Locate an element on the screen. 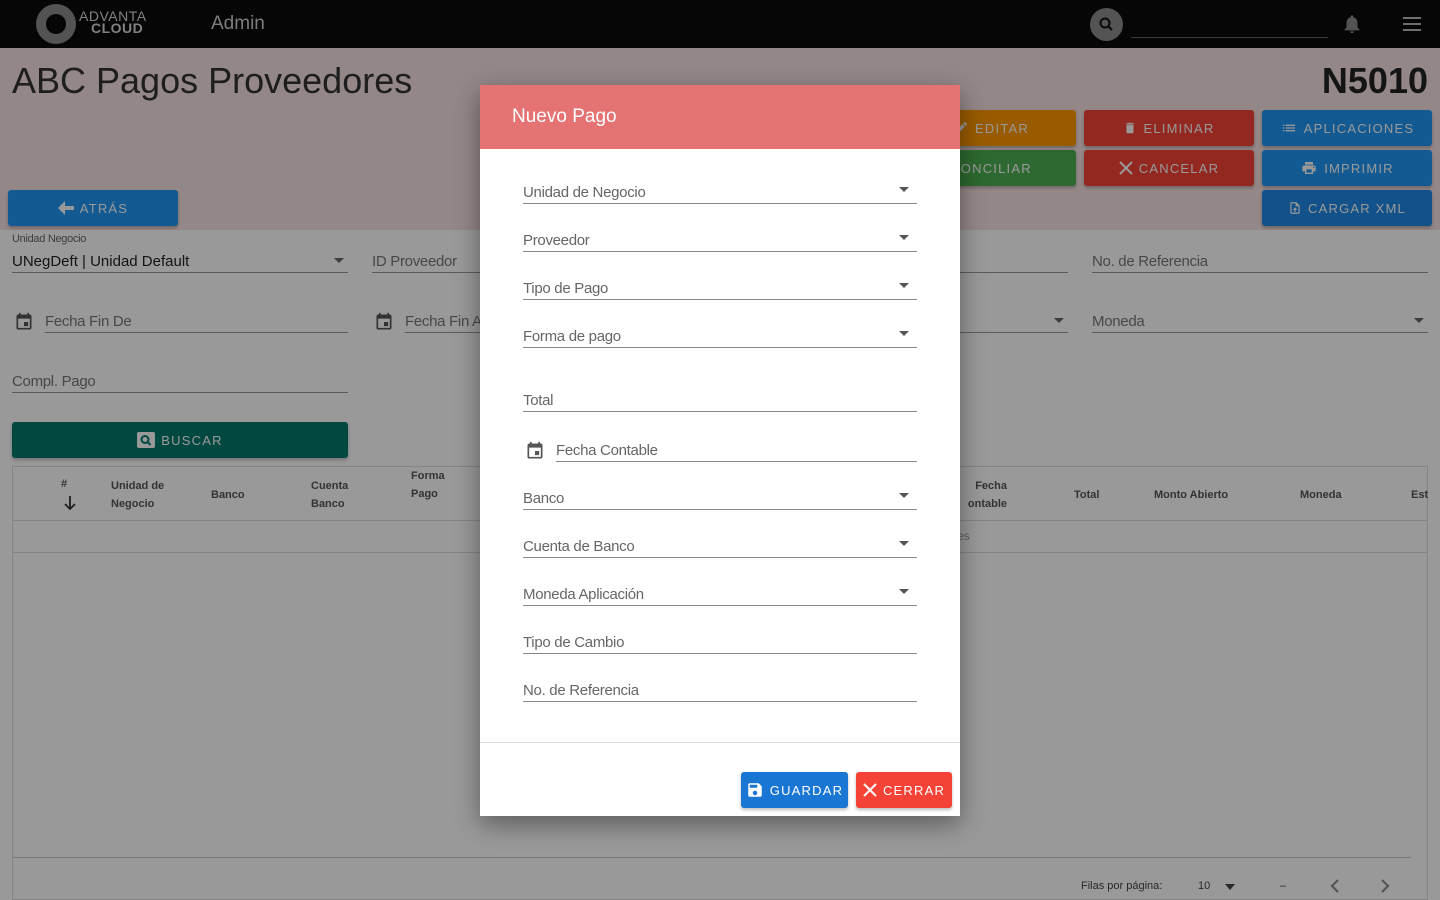 The width and height of the screenshot is (1440, 900). proveedor-label: Proveedor is located at coordinates (556, 240).